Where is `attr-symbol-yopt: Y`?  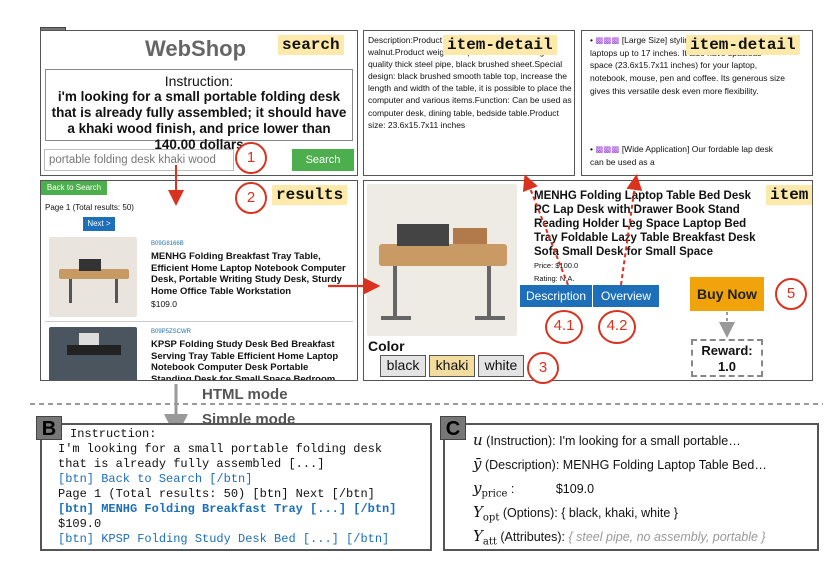 attr-symbol-yopt: Y is located at coordinates (478, 512).